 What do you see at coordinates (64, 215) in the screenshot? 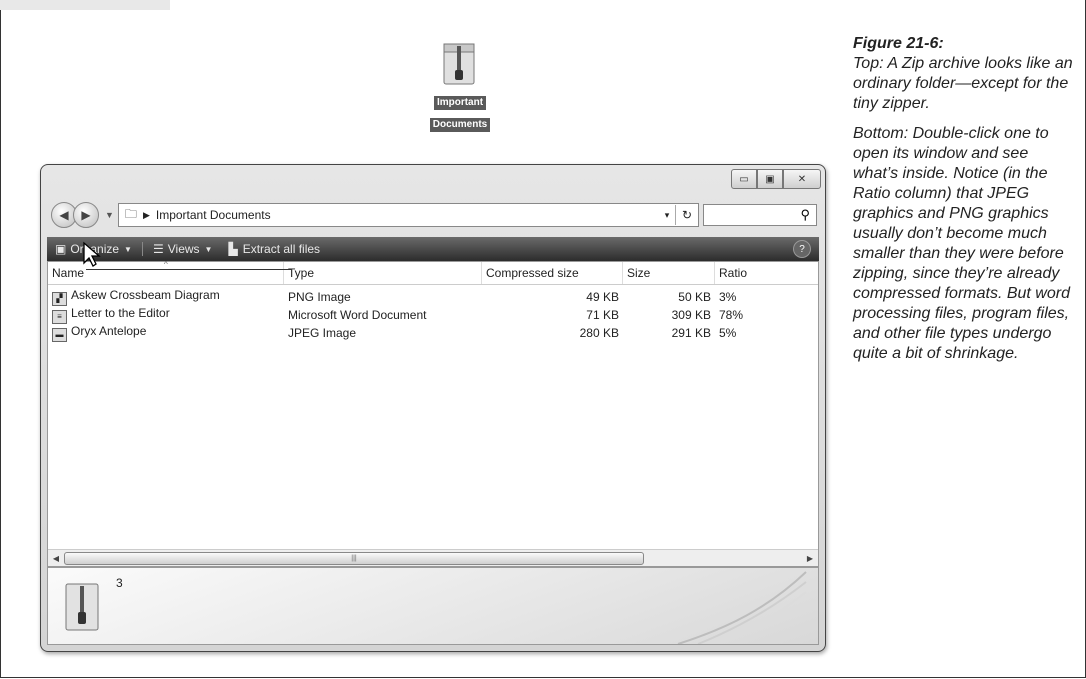
I see `back-arrow-icon: ◀` at bounding box center [64, 215].